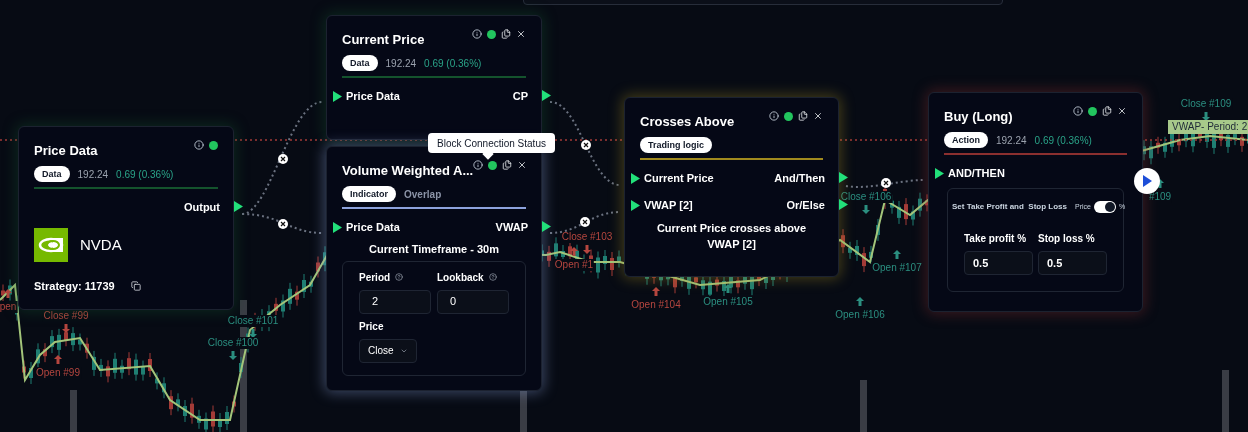 This screenshot has width=1248, height=432. Describe the element at coordinates (520, 96) in the screenshot. I see `output-port-label: CP` at that location.